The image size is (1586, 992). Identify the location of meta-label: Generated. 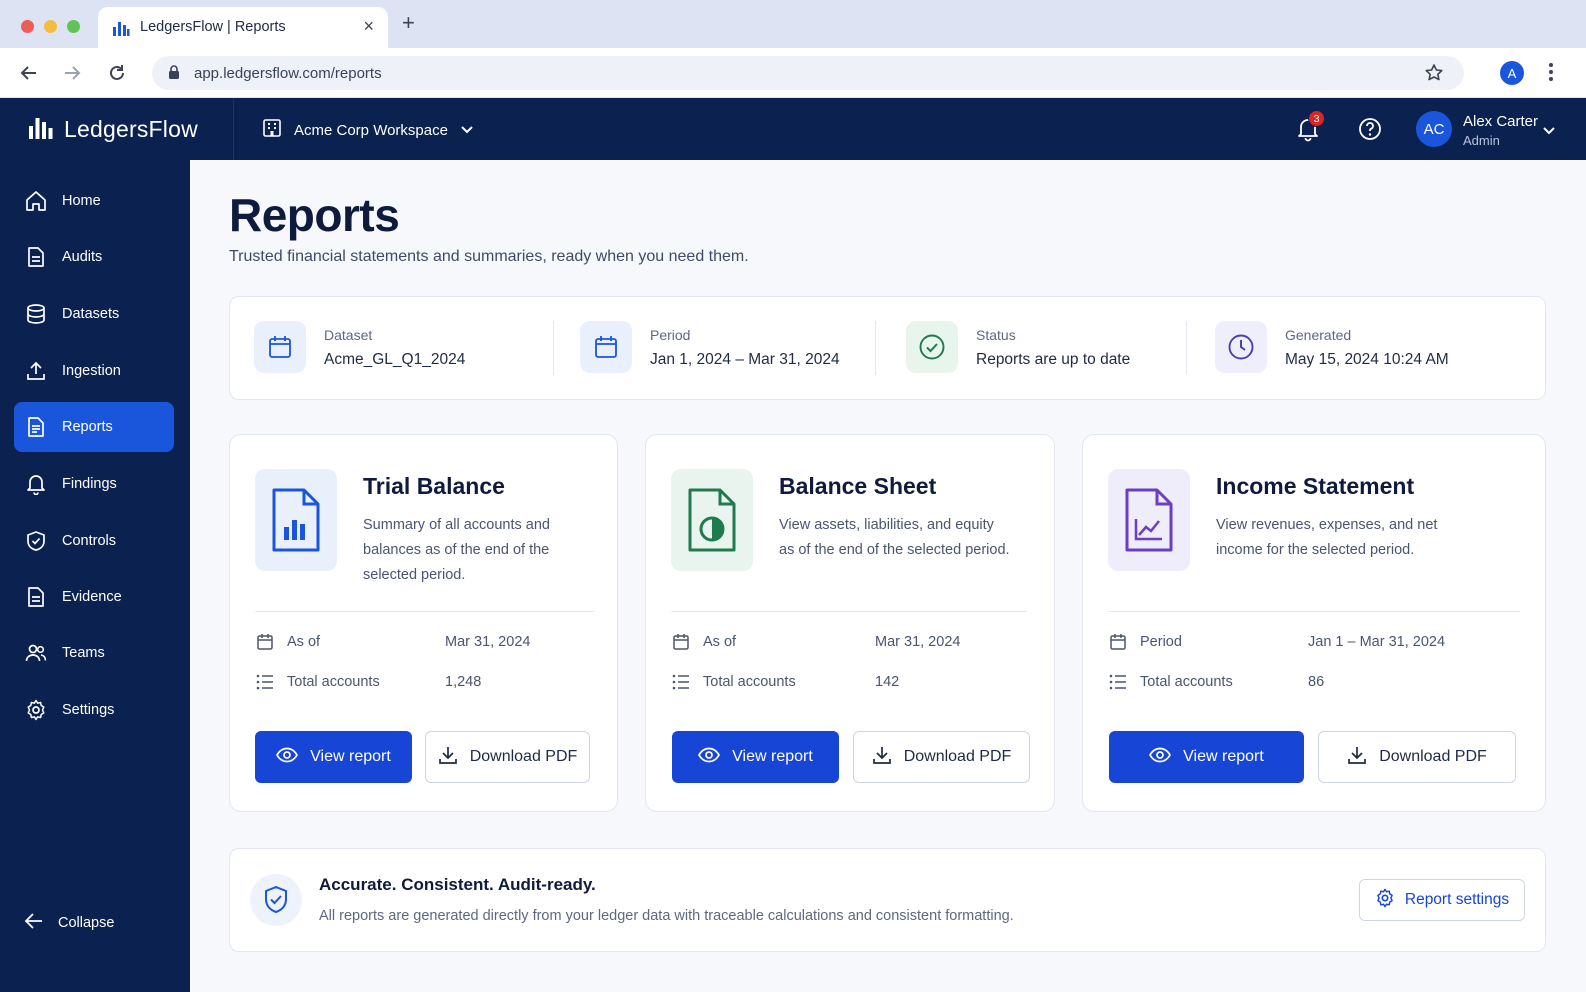
(1318, 335).